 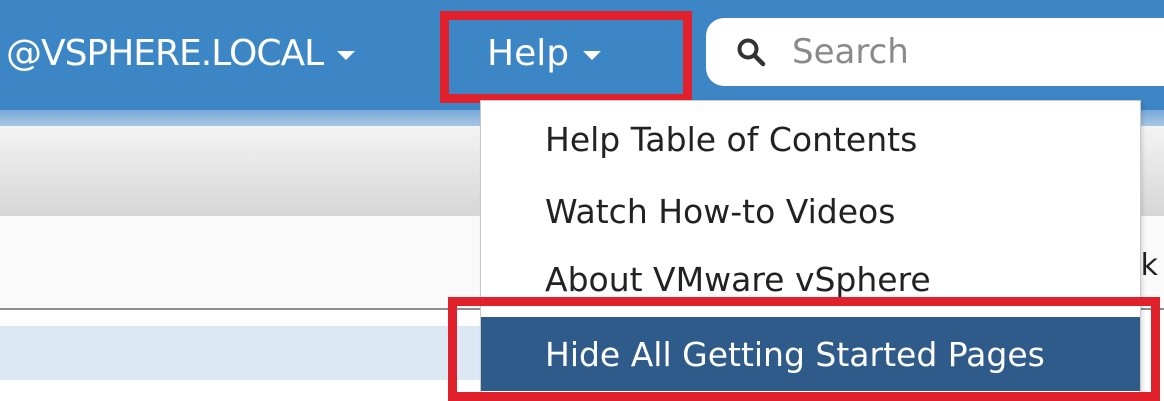 What do you see at coordinates (751, 52) in the screenshot?
I see `search-icon` at bounding box center [751, 52].